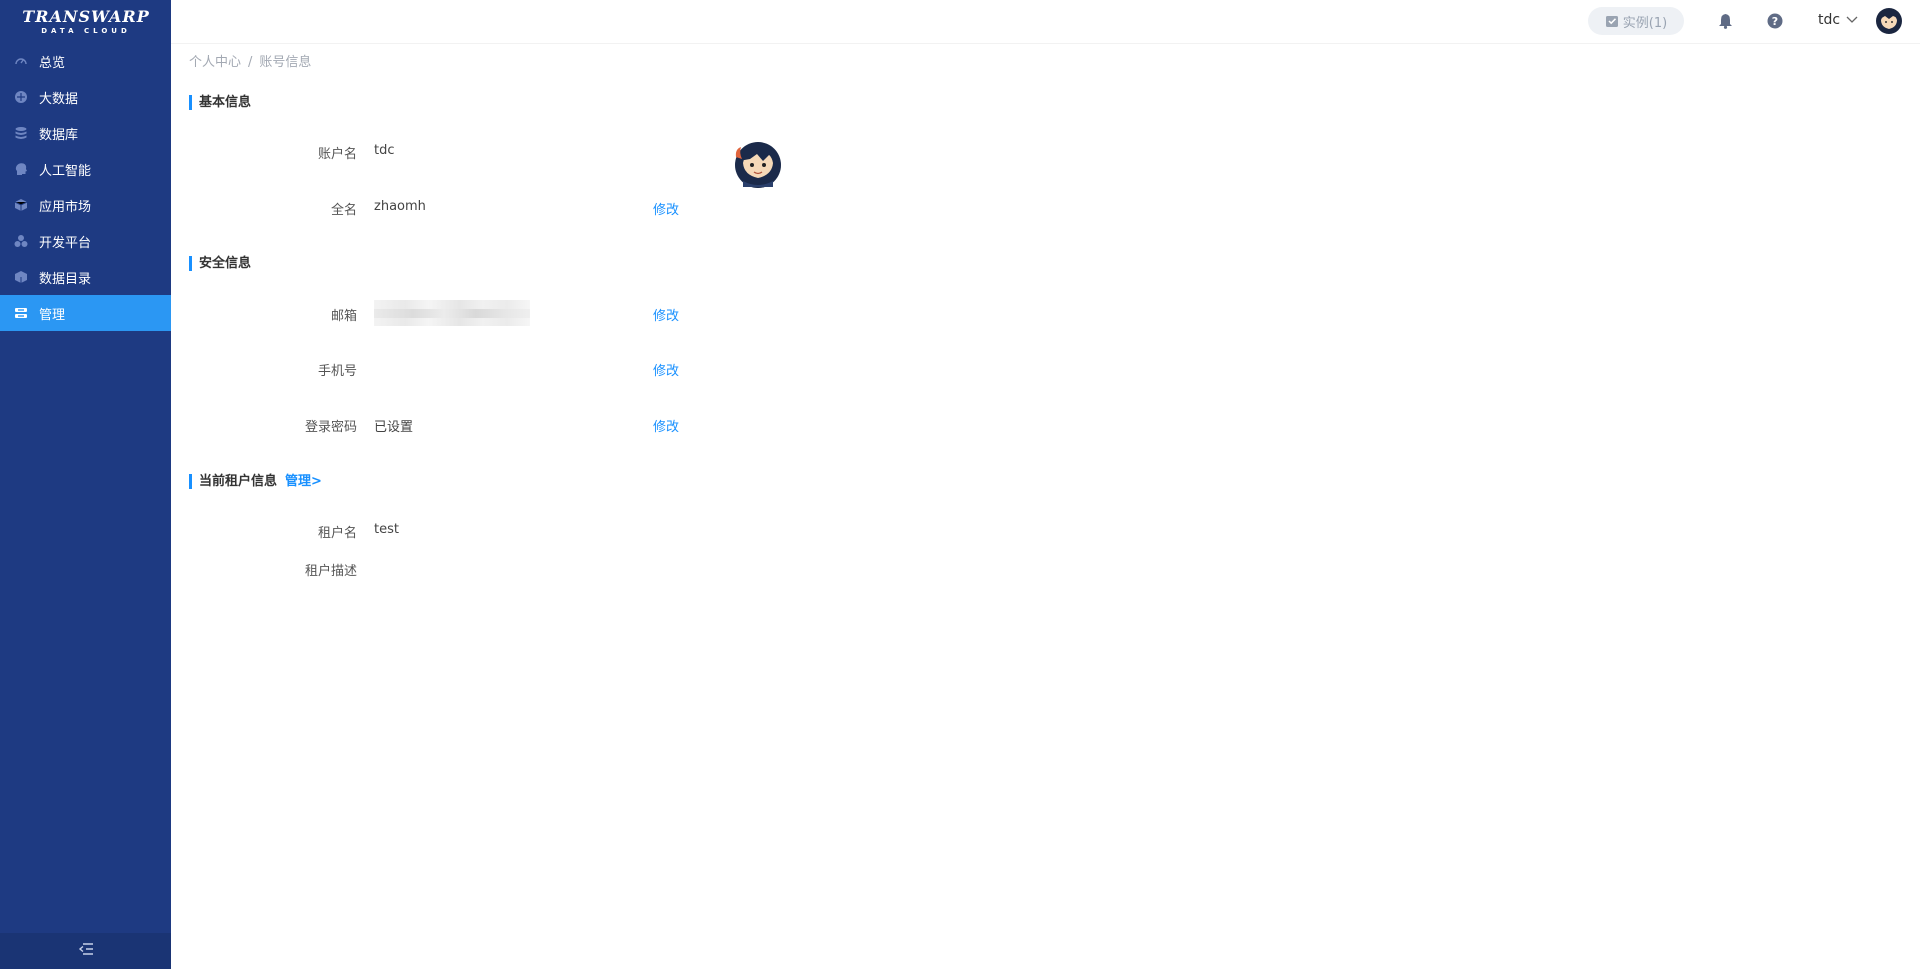 Image resolution: width=1920 pixels, height=969 pixels. Describe the element at coordinates (666, 314) in the screenshot. I see `edit-email-link: 修改` at that location.